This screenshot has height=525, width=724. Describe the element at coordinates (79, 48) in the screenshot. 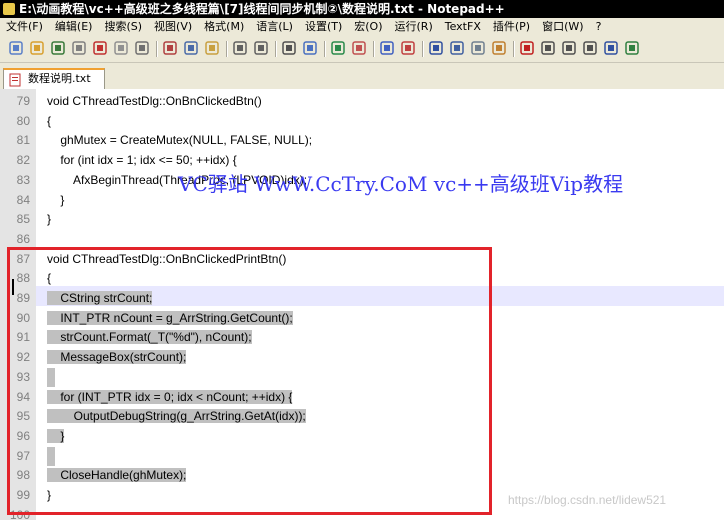

I see `save-all-icon` at that location.